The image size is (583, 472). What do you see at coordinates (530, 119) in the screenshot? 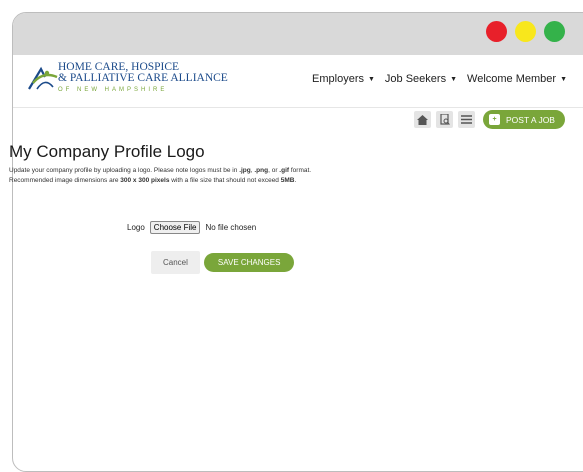
I see `post-a-job-label: POST A JOB` at bounding box center [530, 119].